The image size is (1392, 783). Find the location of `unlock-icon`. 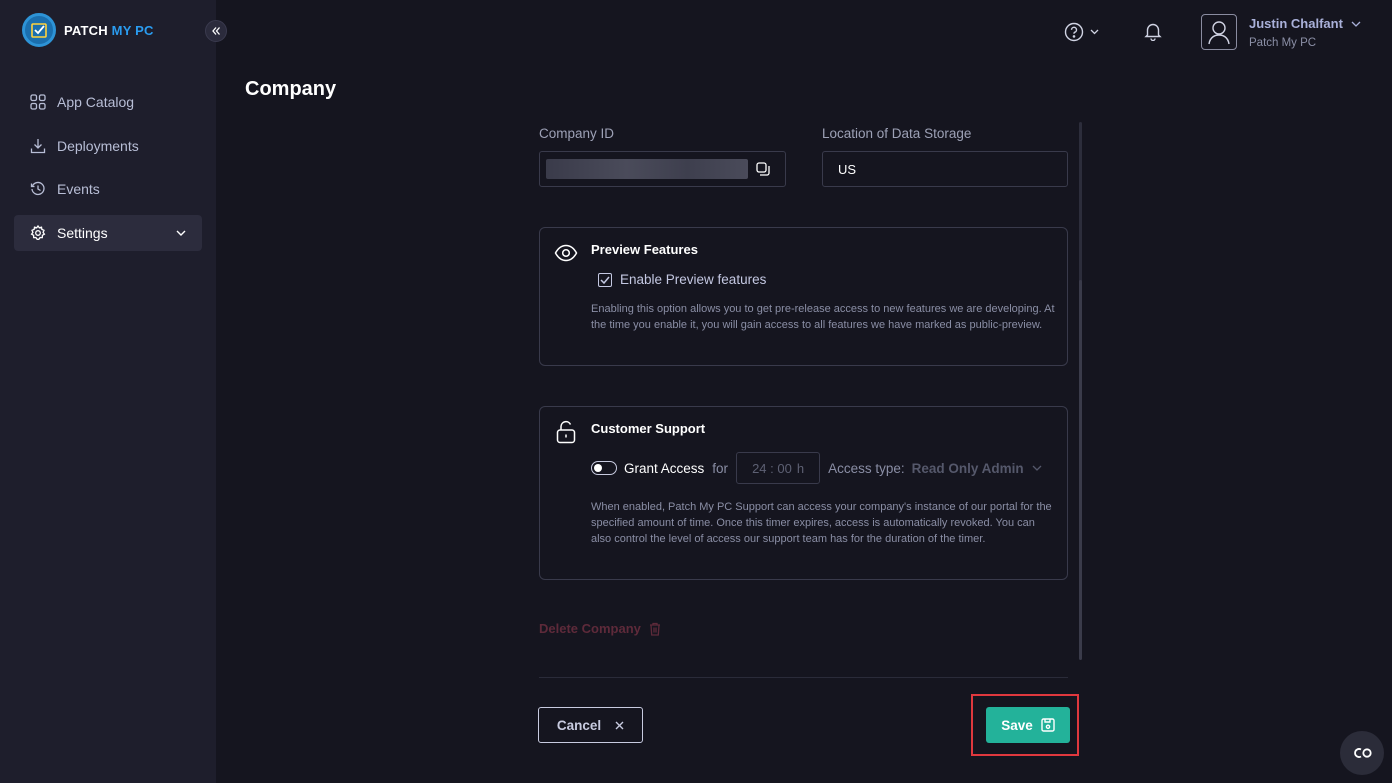

unlock-icon is located at coordinates (566, 434).